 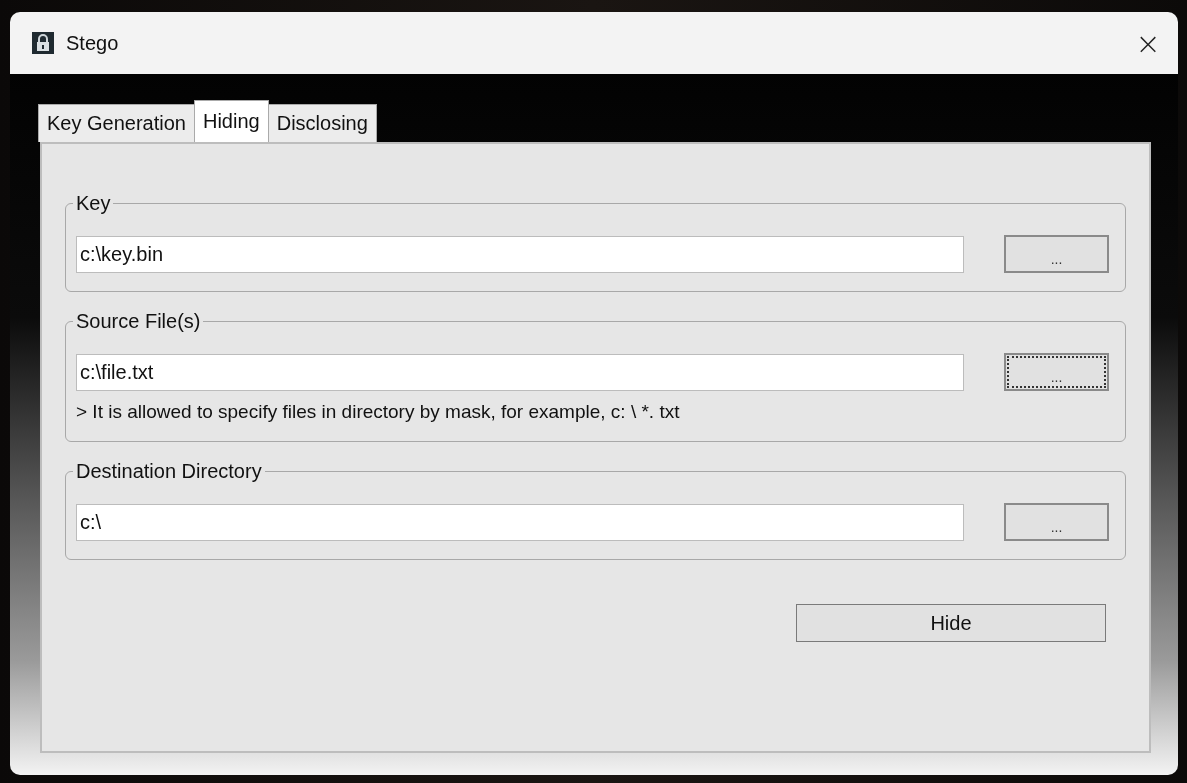 What do you see at coordinates (378, 412) in the screenshot?
I see `hint-text: > It is allowed to specify files in directory by mask, for example, c: \ *. txt` at bounding box center [378, 412].